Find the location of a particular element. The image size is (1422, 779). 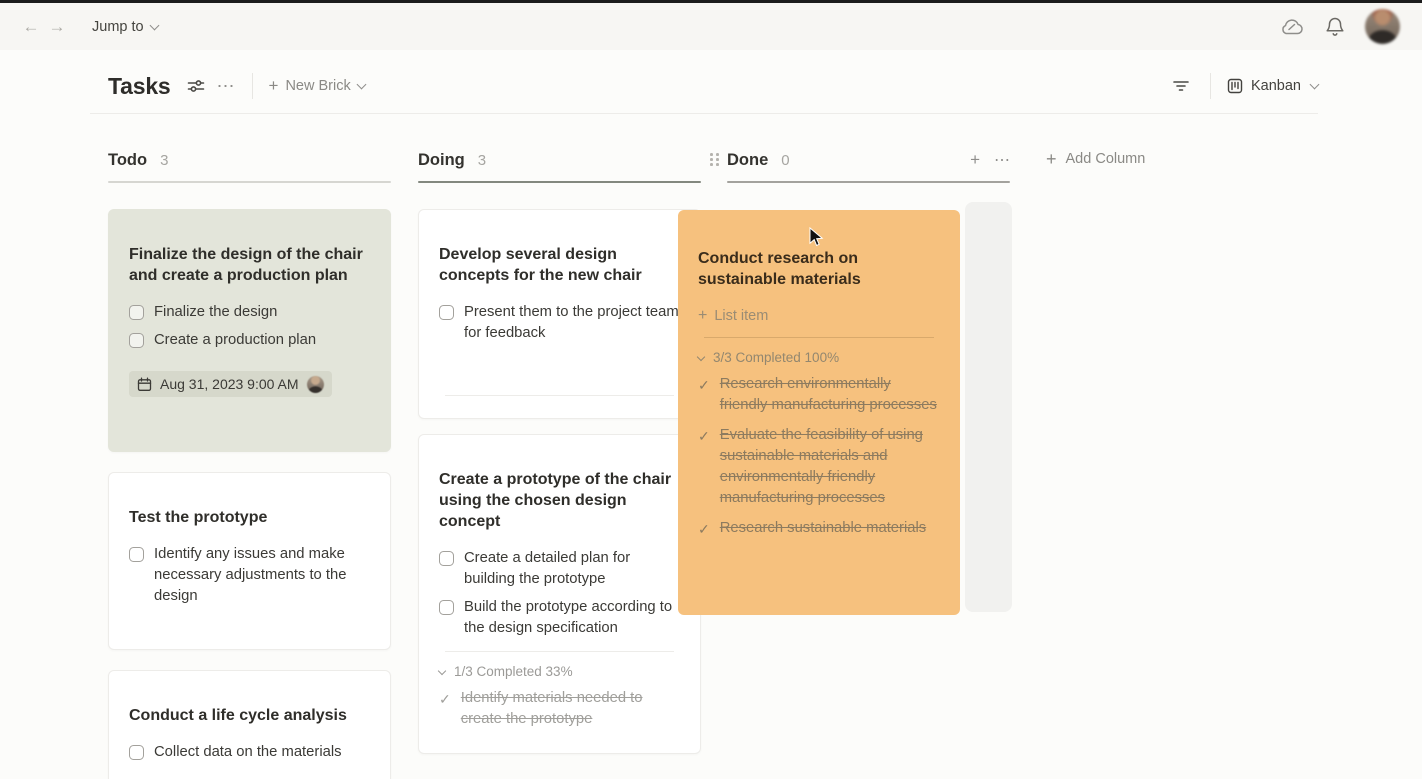

add-list-item-button: + List item is located at coordinates (819, 316).